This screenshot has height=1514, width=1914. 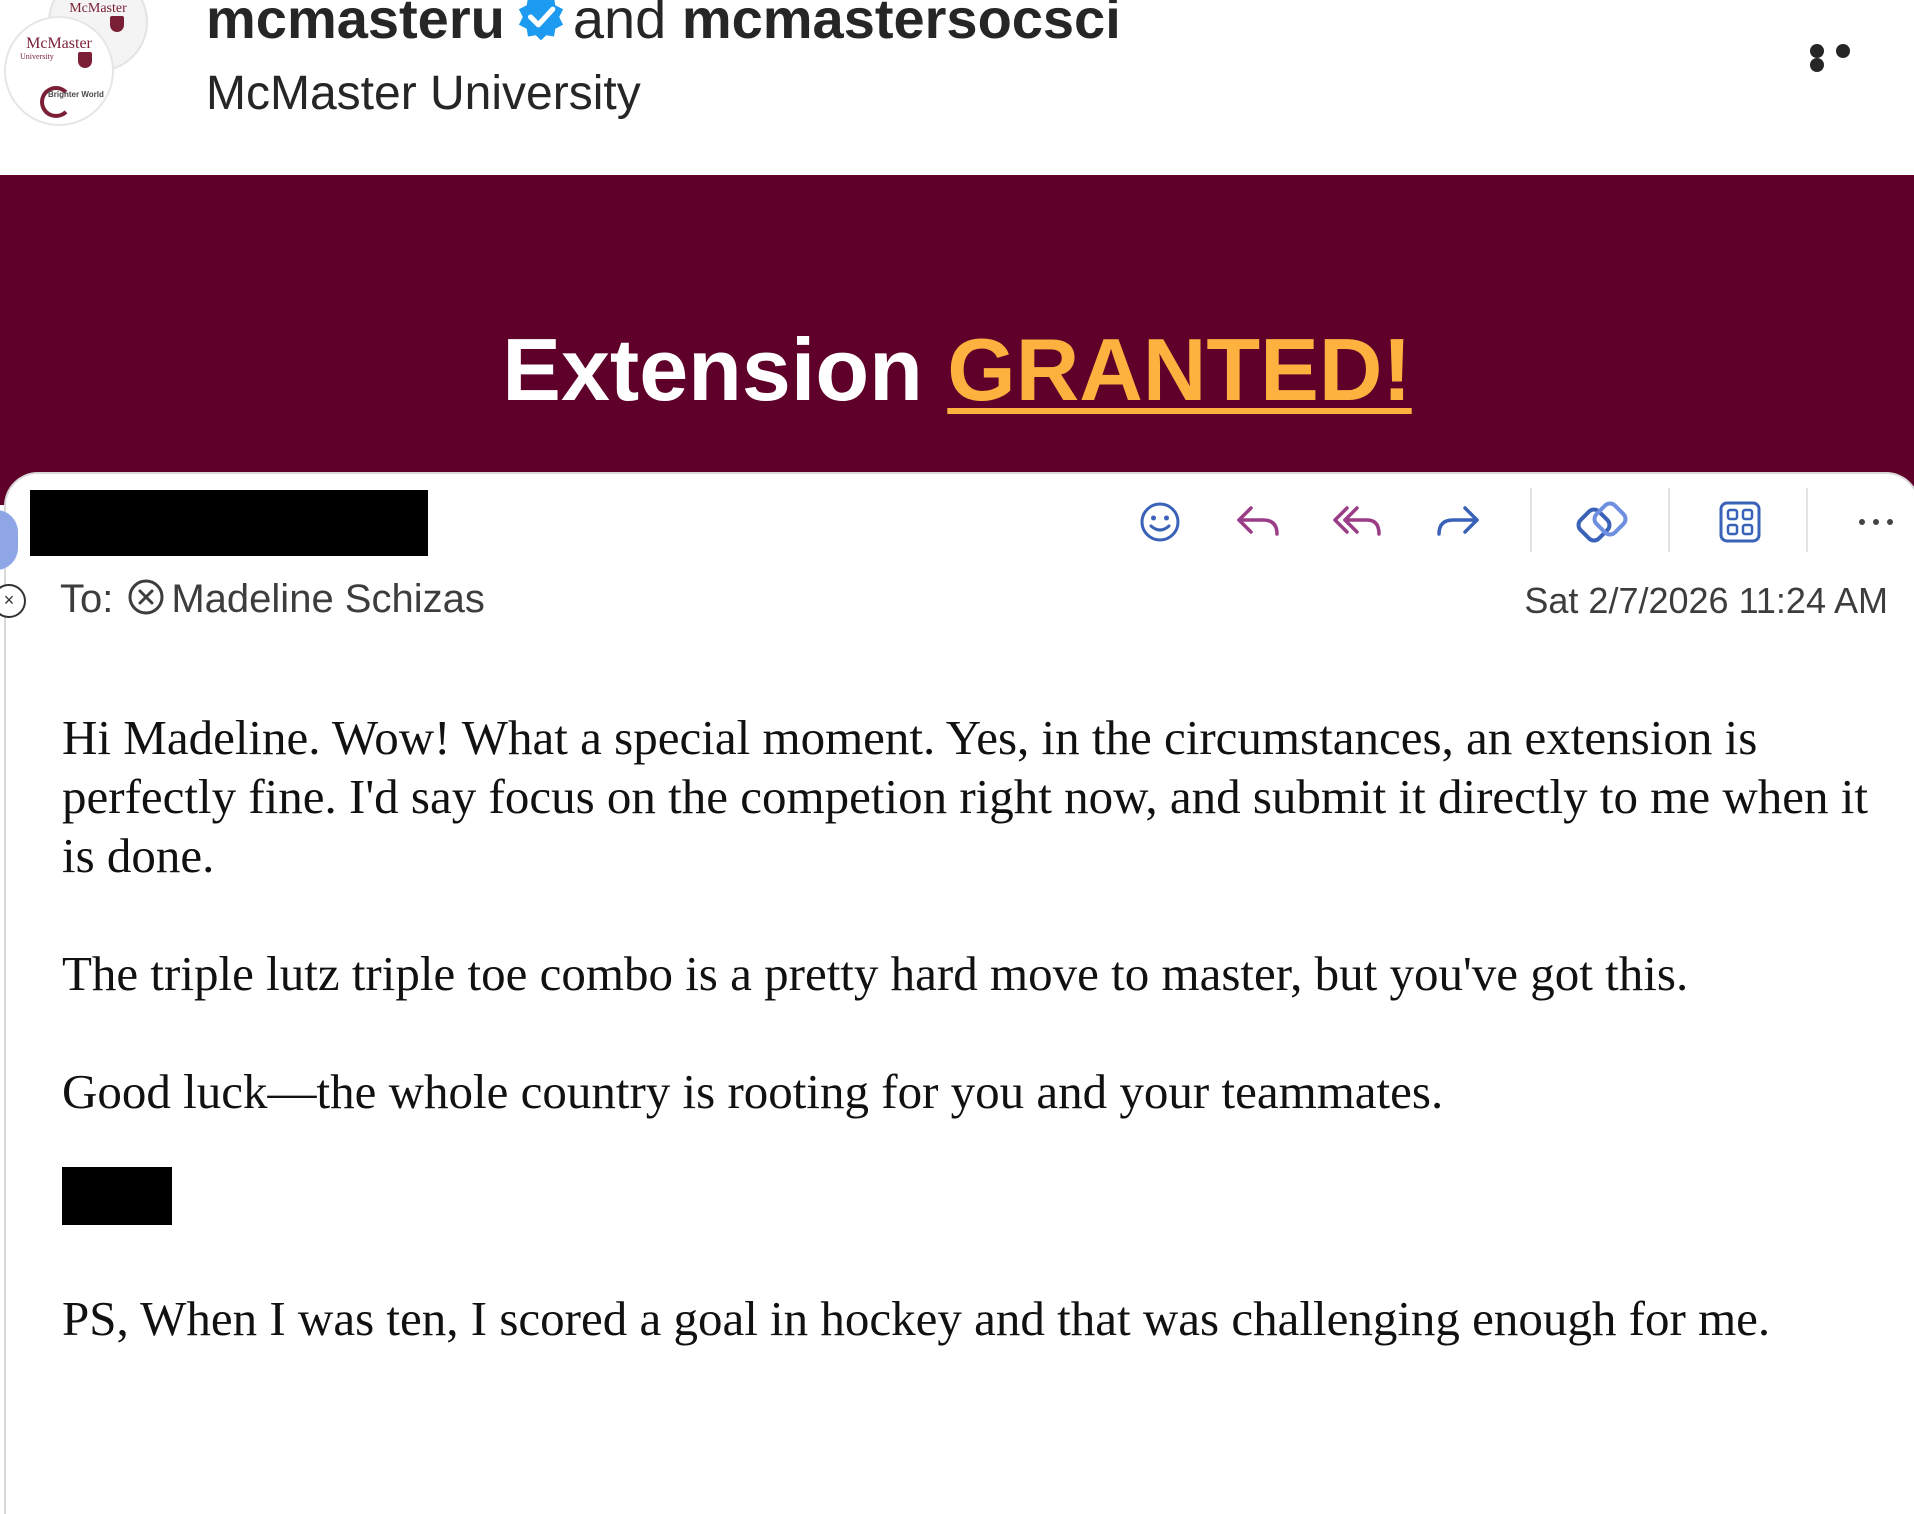 What do you see at coordinates (712, 369) in the screenshot?
I see `headline-plain: Extension` at bounding box center [712, 369].